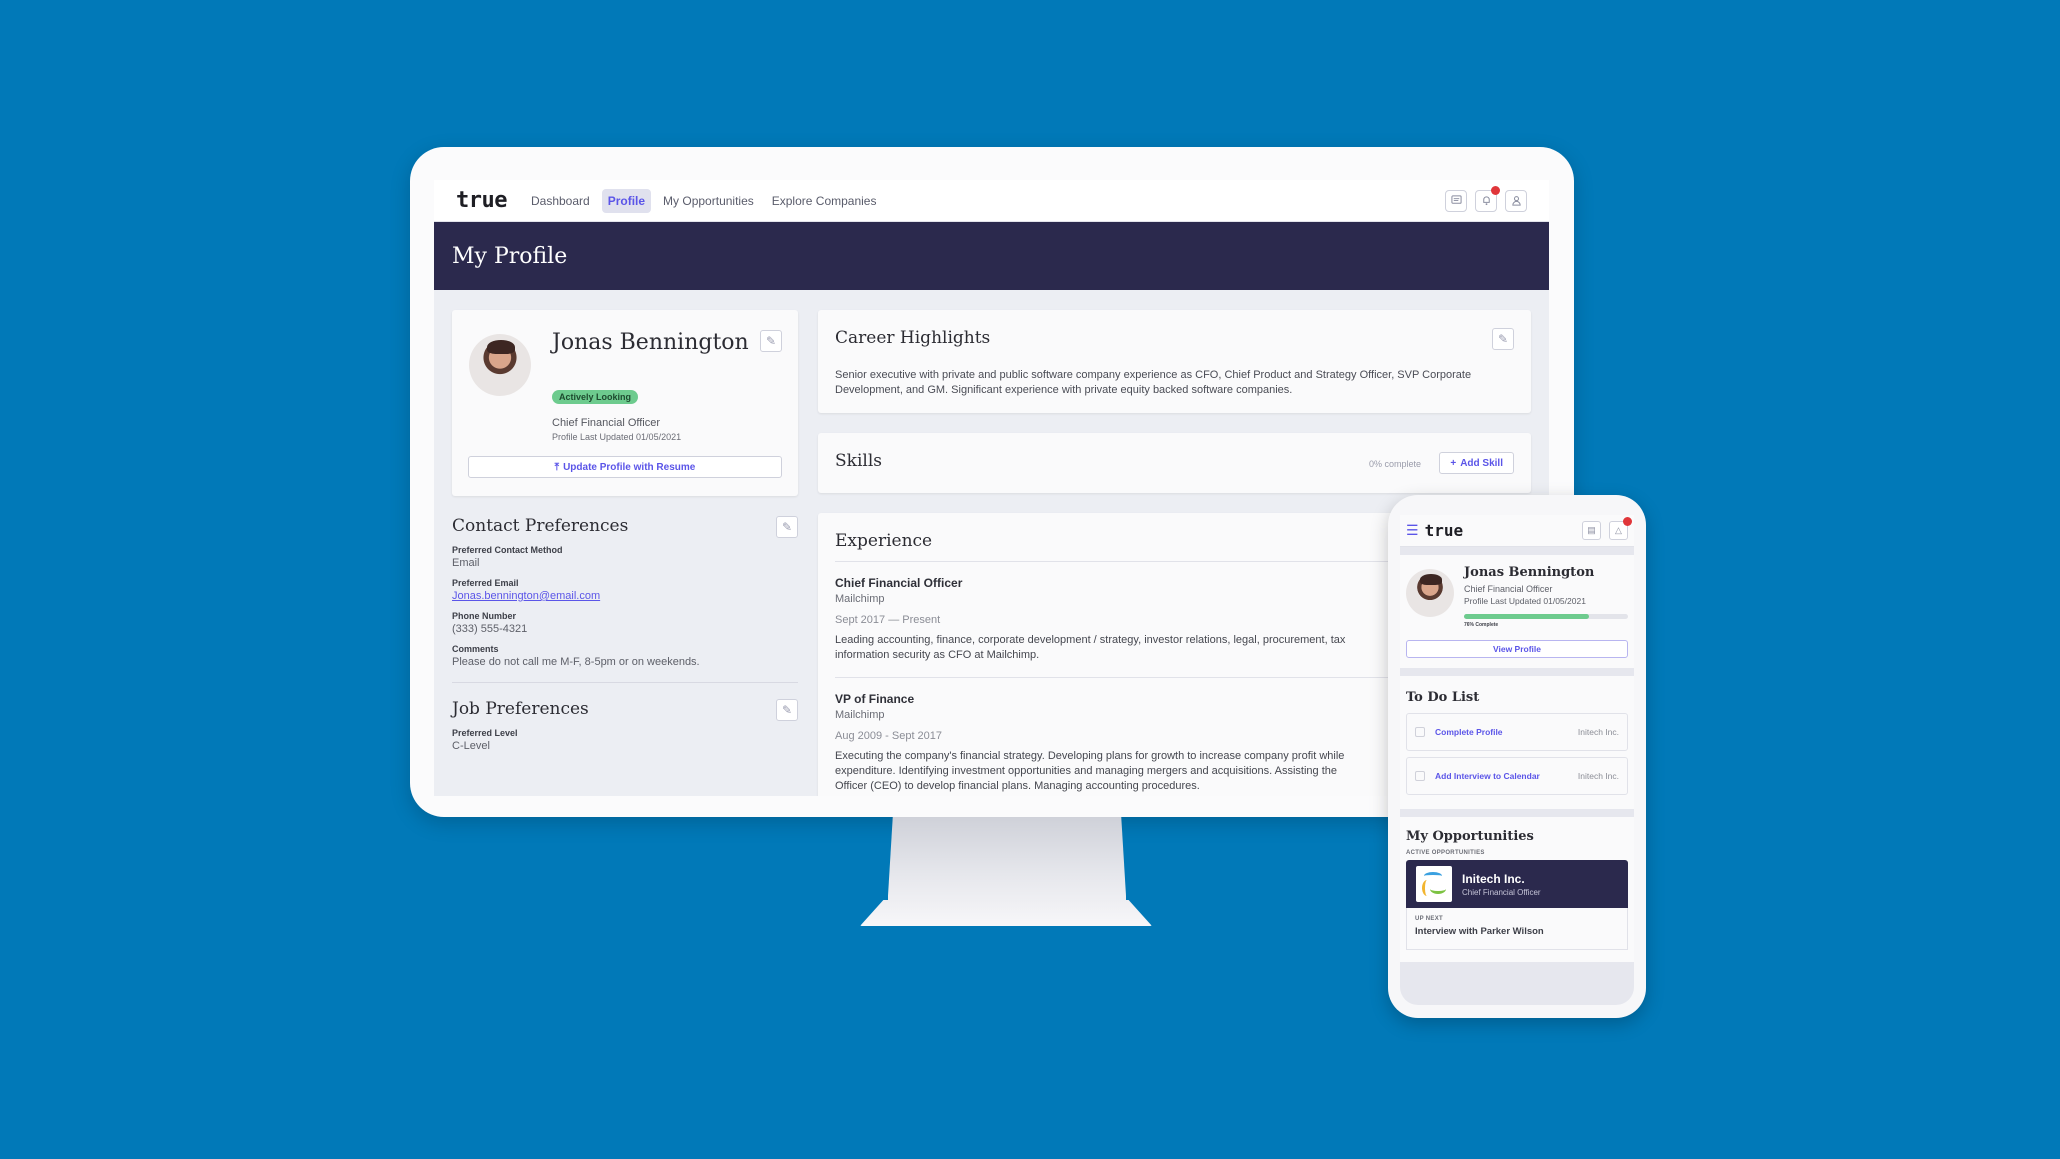 This screenshot has height=1159, width=2060. Describe the element at coordinates (1591, 530) in the screenshot. I see `chat-icon: ▤` at that location.